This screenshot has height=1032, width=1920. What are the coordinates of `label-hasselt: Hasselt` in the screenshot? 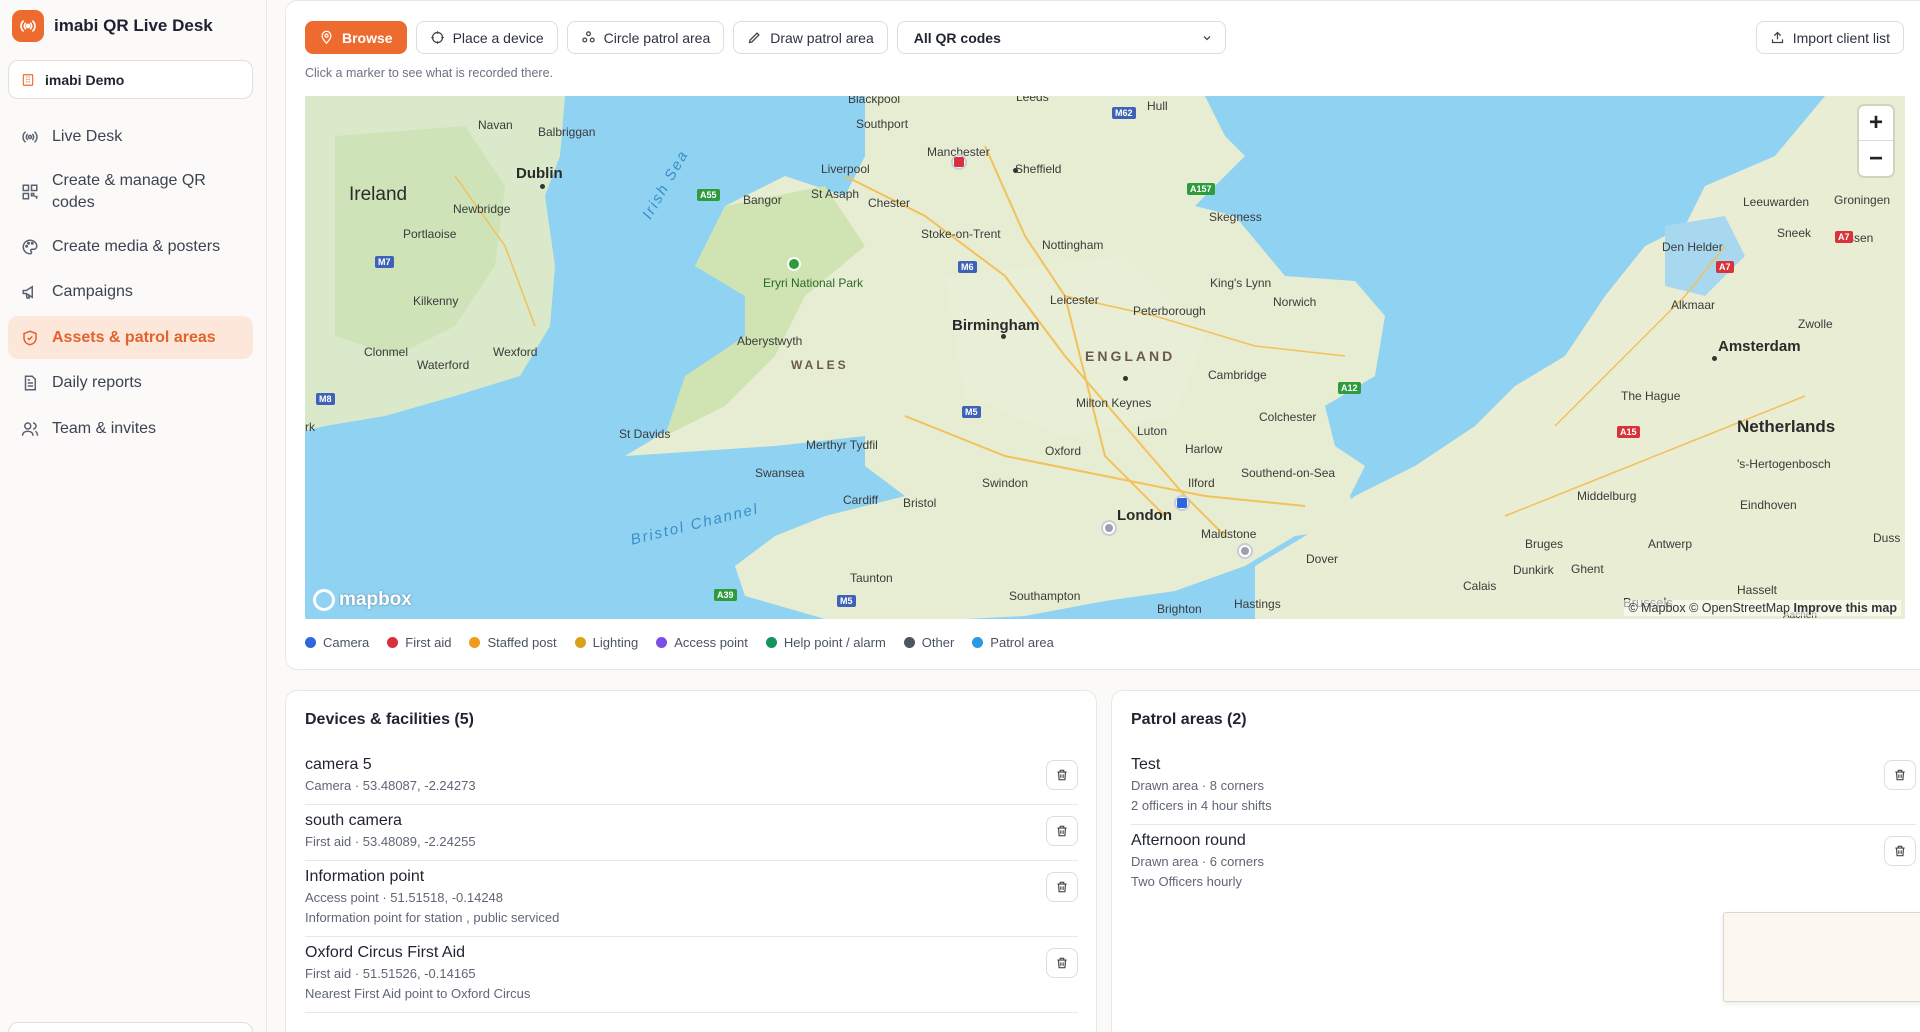 It's located at (1757, 590).